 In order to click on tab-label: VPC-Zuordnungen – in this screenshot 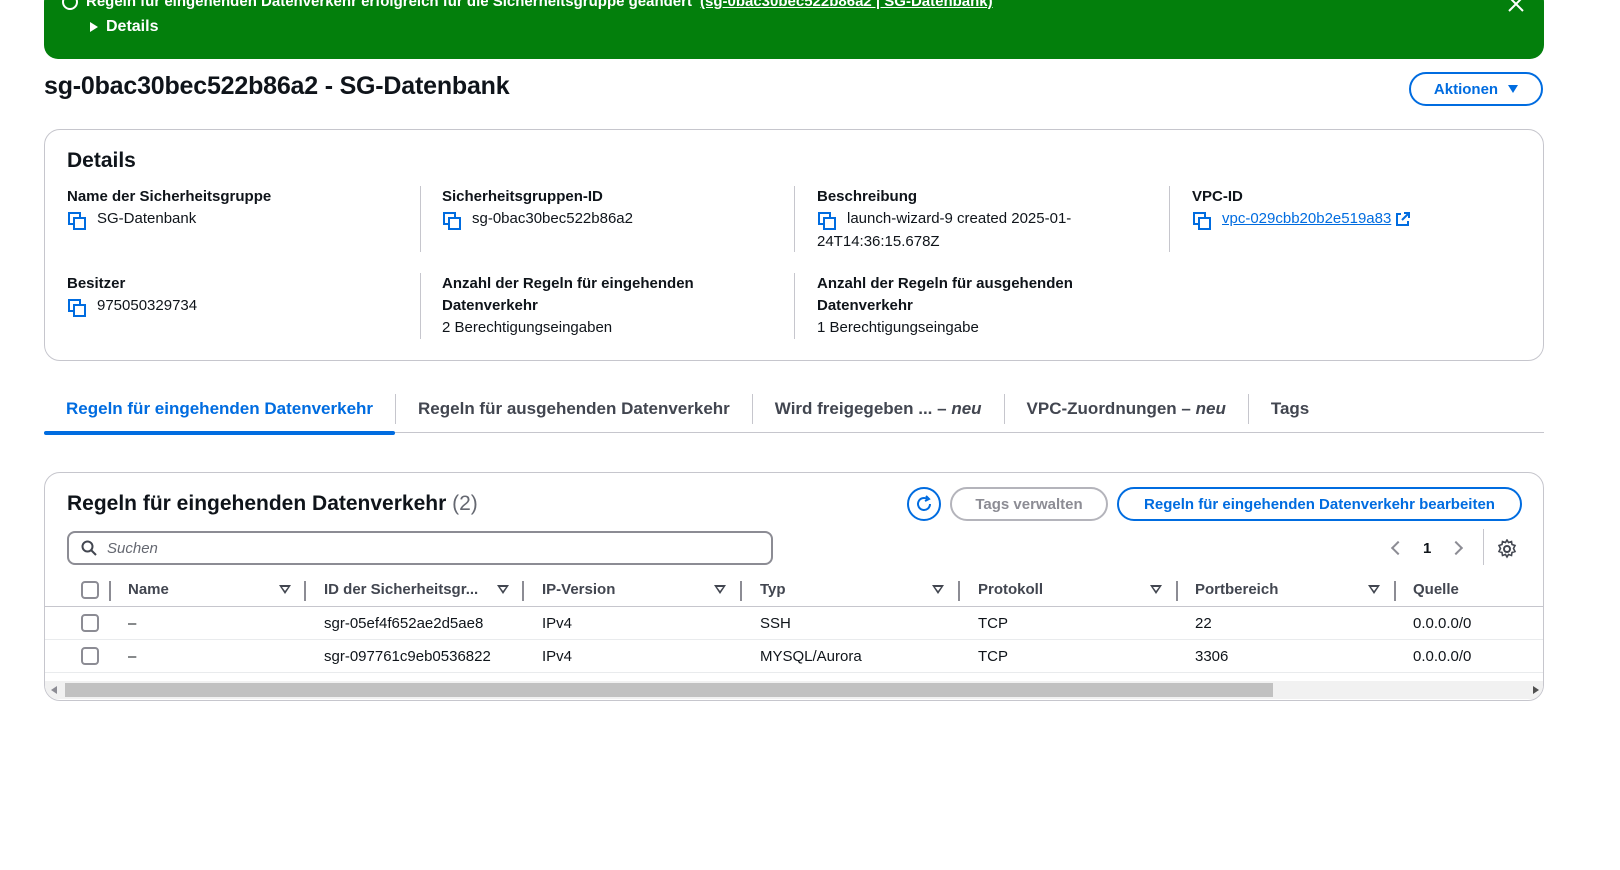, I will do `click(1108, 408)`.